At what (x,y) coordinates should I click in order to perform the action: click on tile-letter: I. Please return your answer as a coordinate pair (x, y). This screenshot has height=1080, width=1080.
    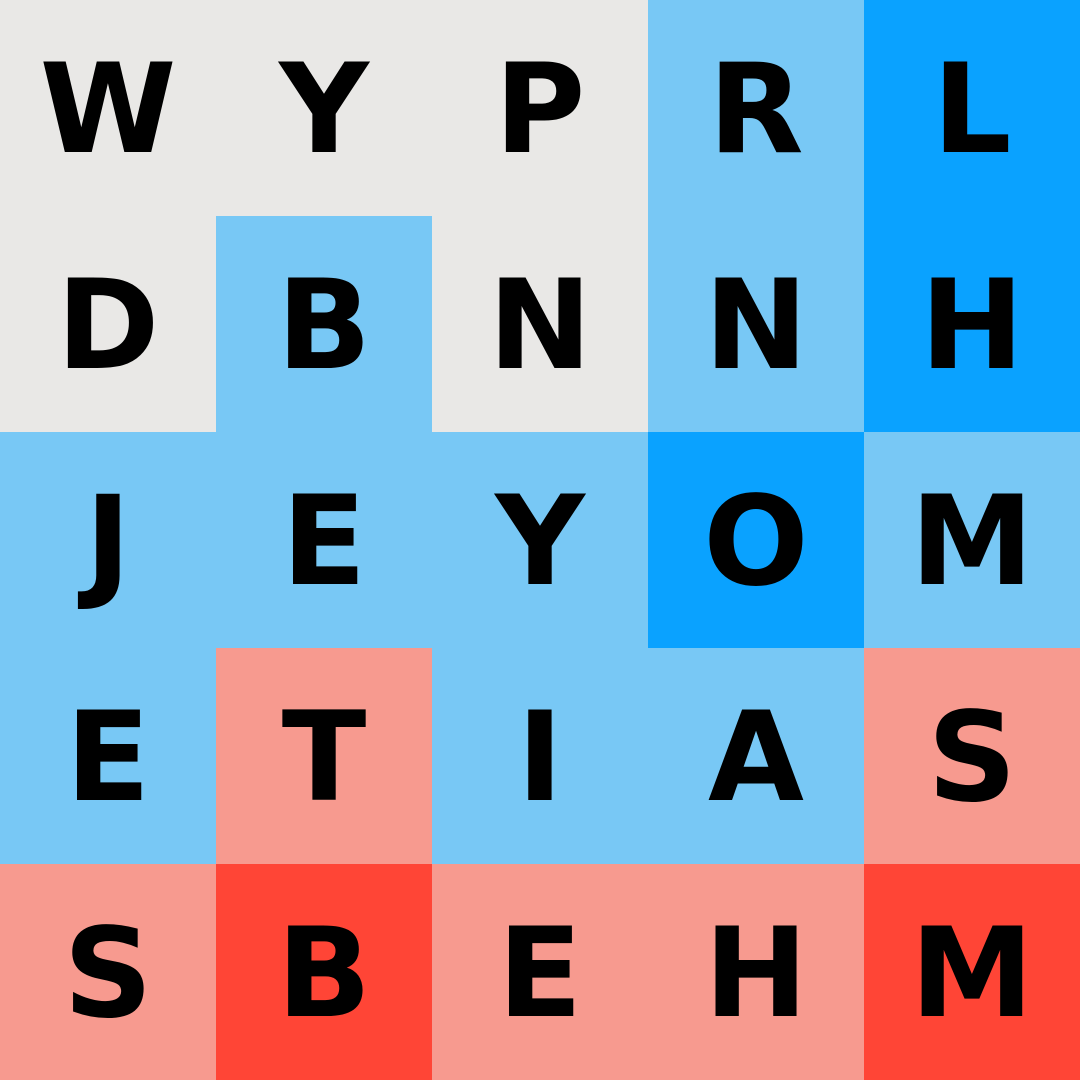
    Looking at the image, I should click on (540, 758).